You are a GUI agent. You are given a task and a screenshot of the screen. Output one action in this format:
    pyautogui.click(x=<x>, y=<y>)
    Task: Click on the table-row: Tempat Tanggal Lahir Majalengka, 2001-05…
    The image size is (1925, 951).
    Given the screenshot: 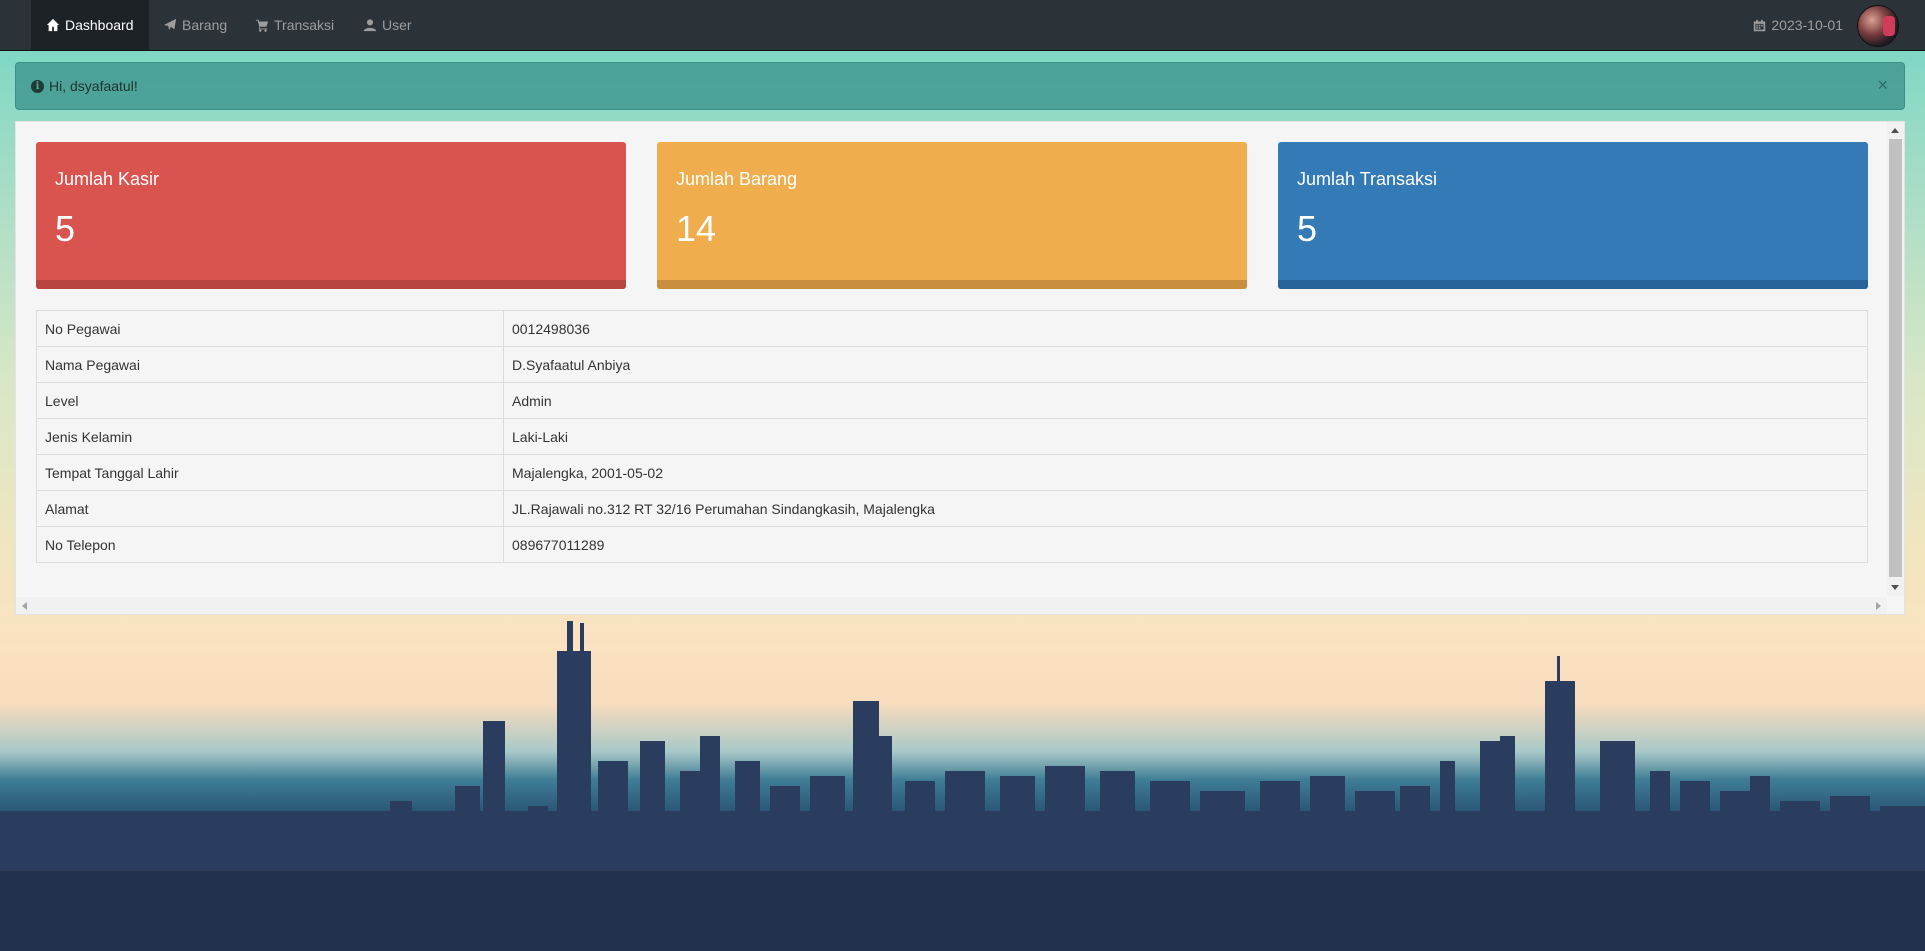 What is the action you would take?
    pyautogui.click(x=952, y=472)
    